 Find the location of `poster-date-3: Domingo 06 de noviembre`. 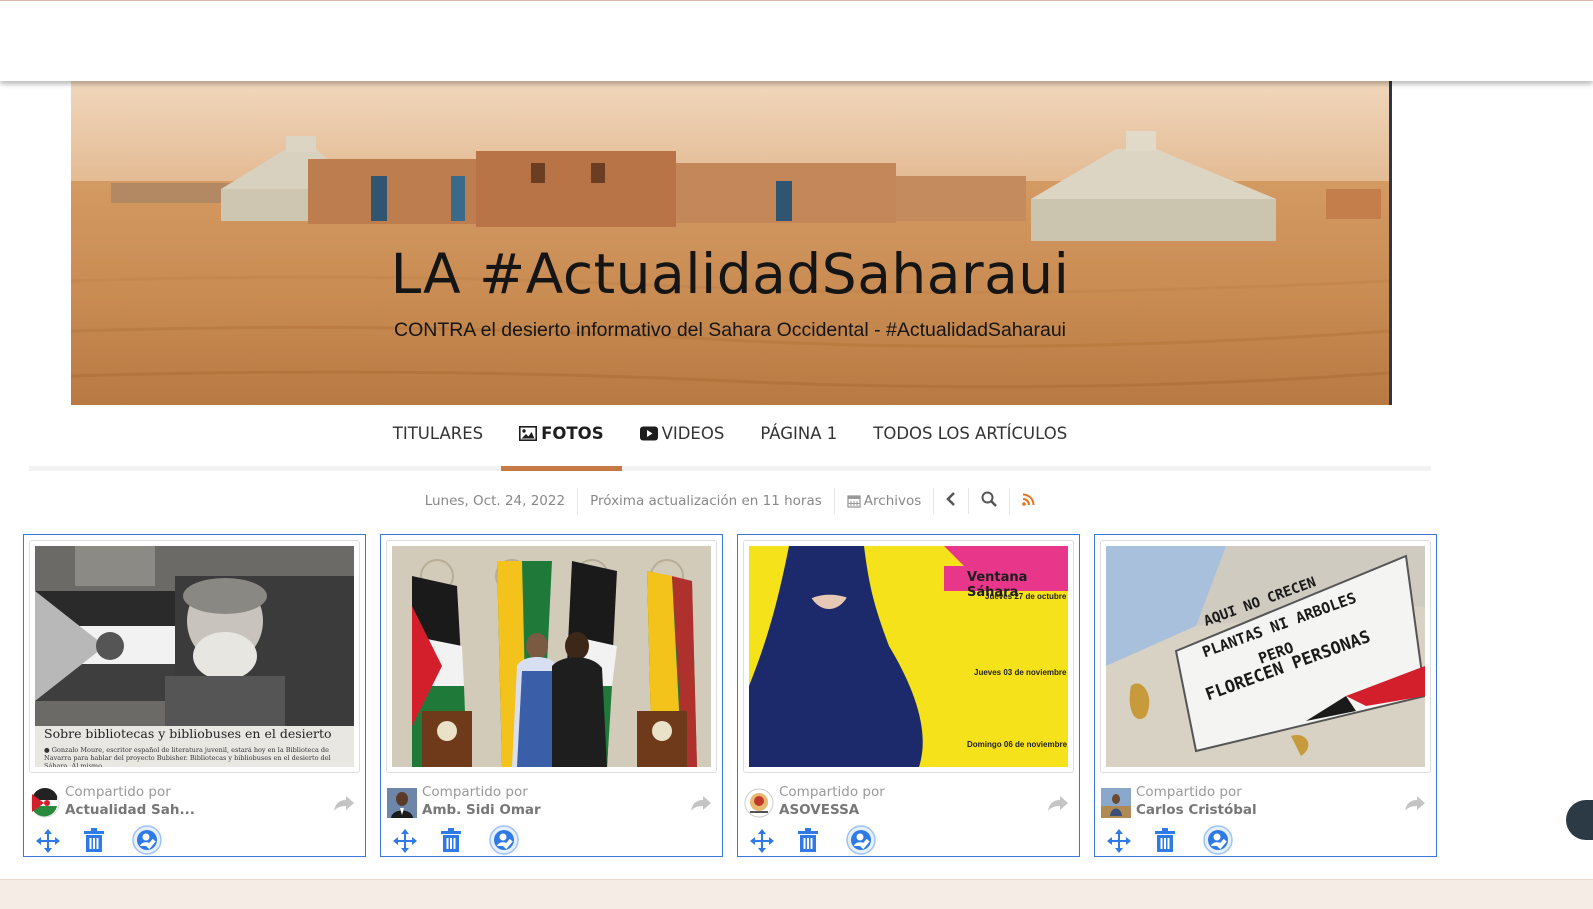

poster-date-3: Domingo 06 de noviembre is located at coordinates (1017, 744).